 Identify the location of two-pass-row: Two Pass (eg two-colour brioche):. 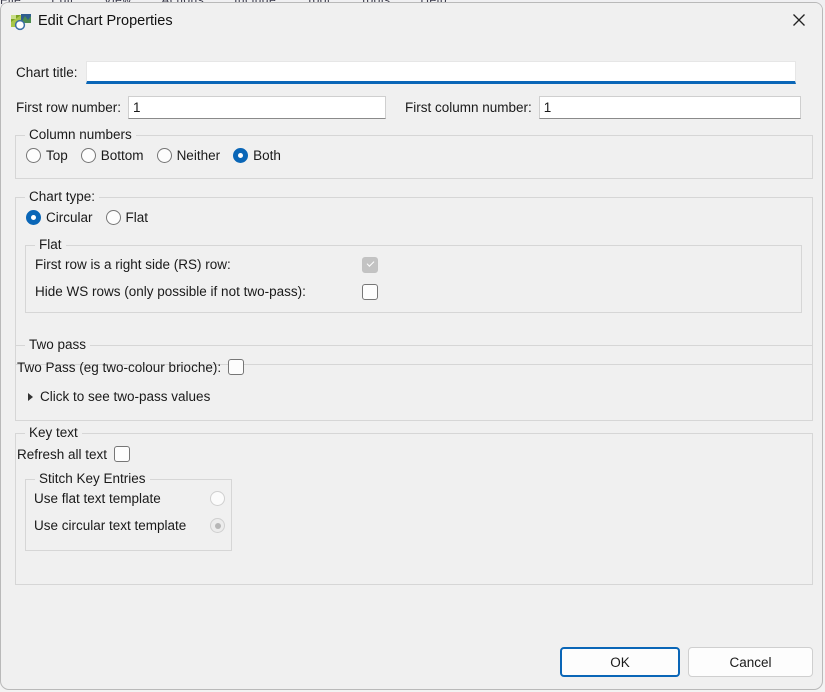
(131, 367).